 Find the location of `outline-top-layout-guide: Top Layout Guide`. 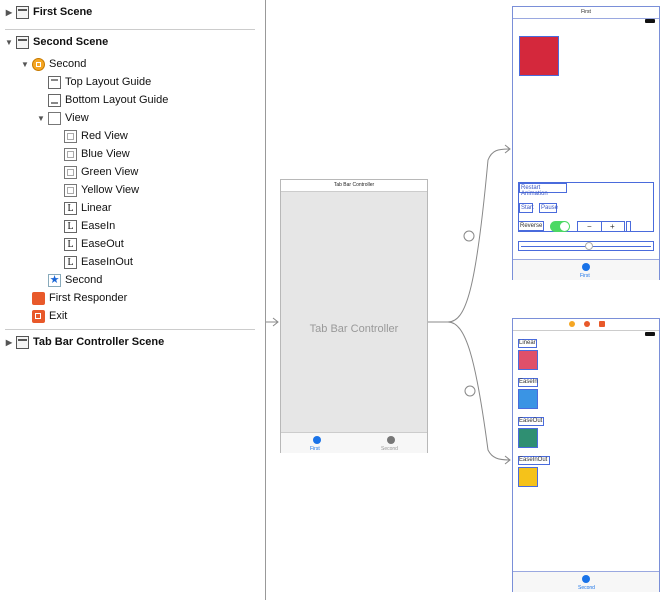

outline-top-layout-guide: Top Layout Guide is located at coordinates (99, 82).